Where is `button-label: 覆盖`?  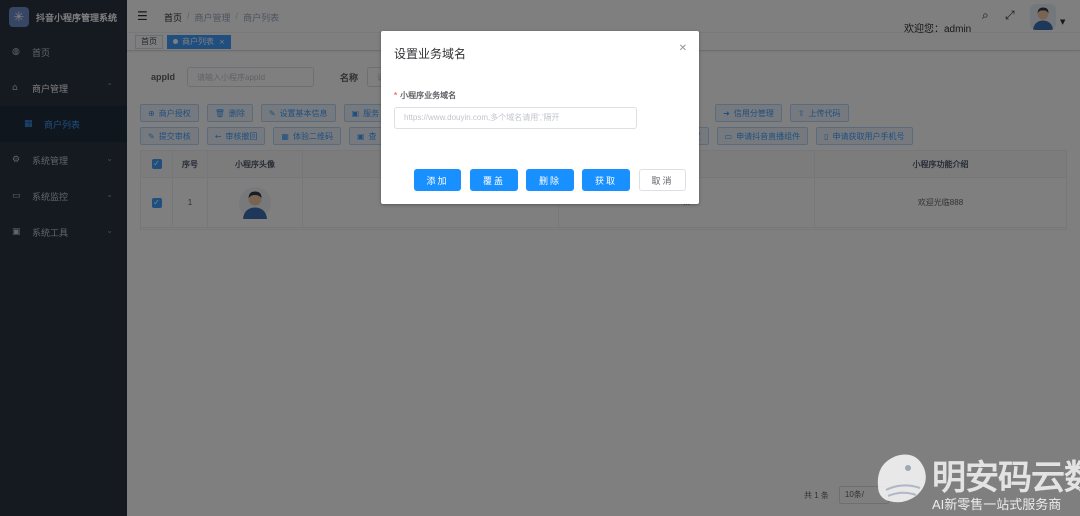 button-label: 覆盖 is located at coordinates (493, 180).